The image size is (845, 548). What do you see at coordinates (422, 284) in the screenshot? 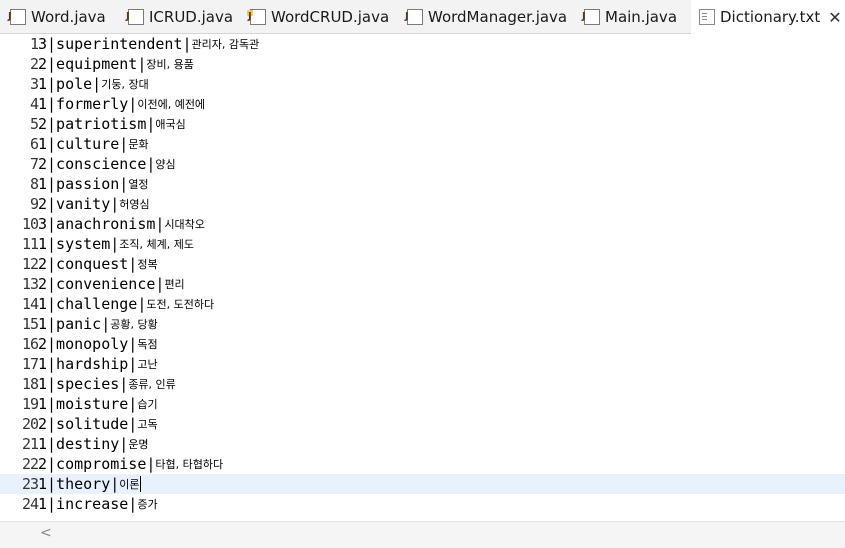
I see `text-line: 13 2|convenience| 편리` at bounding box center [422, 284].